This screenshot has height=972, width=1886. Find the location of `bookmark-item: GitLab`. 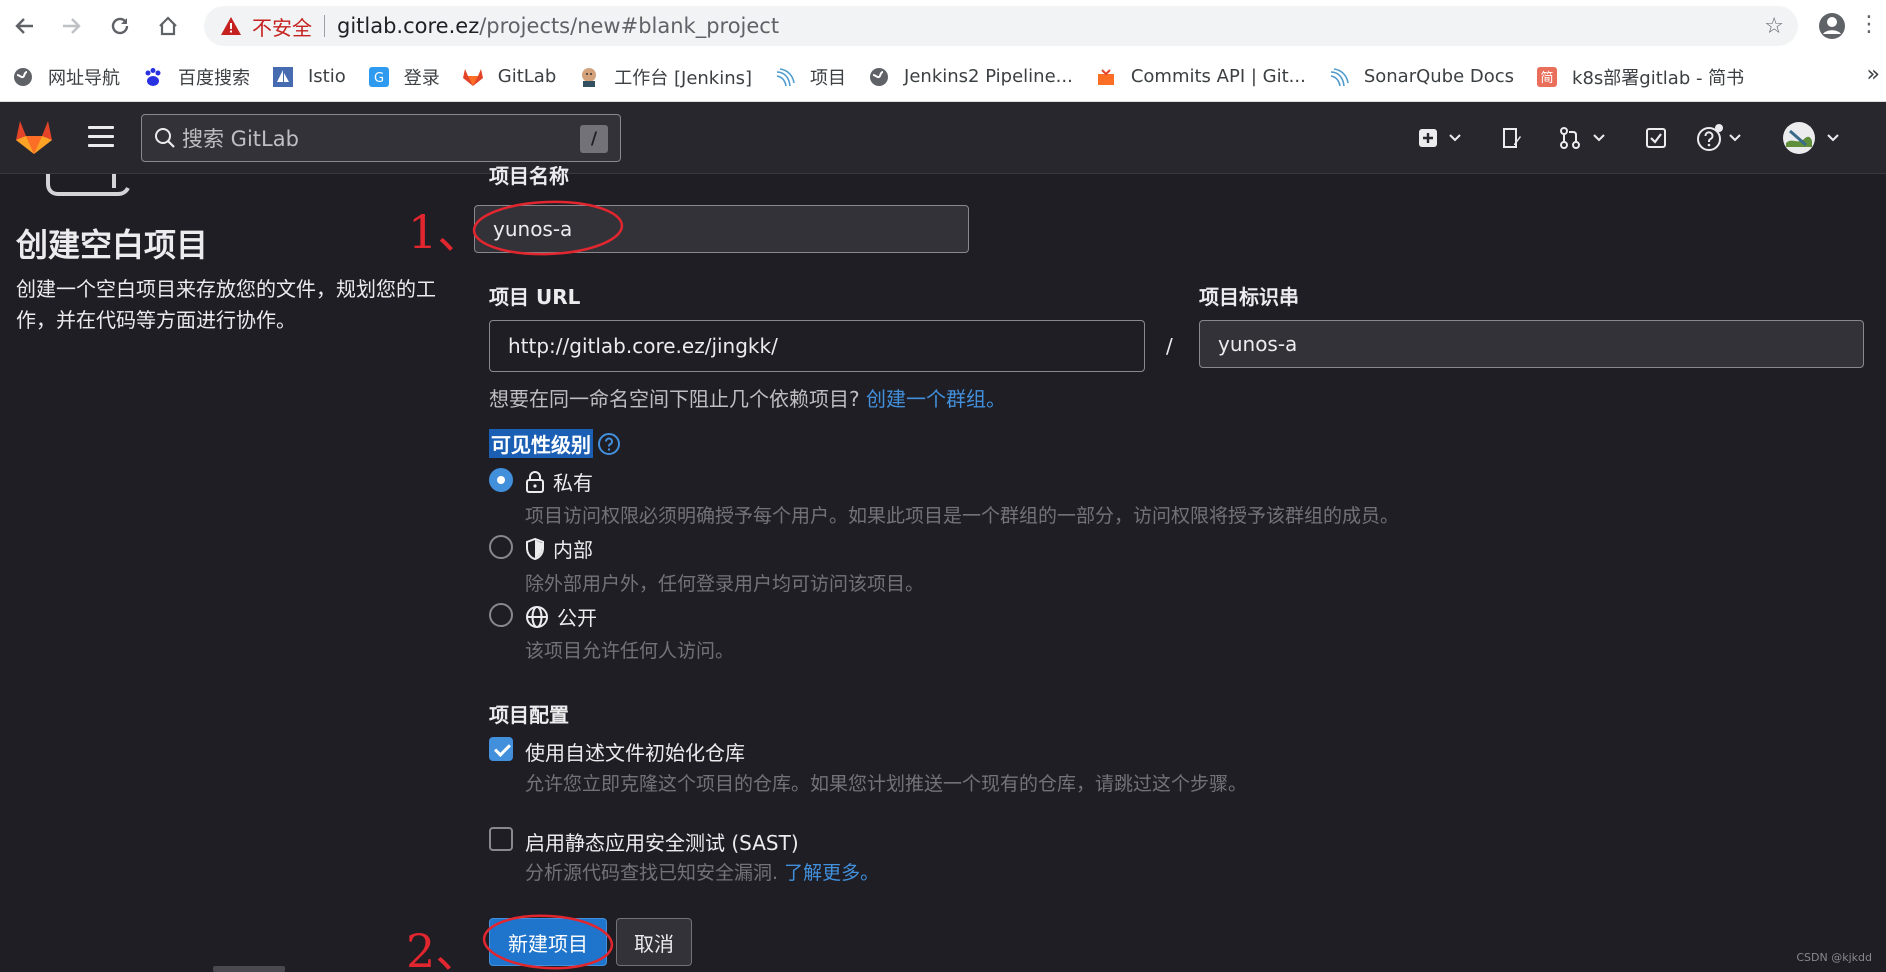

bookmark-item: GitLab is located at coordinates (509, 77).